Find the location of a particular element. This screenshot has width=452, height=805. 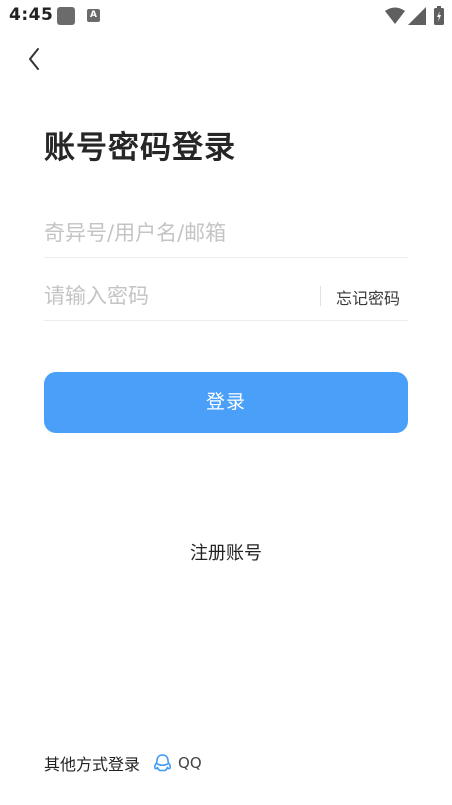

qq-login-label: QQ is located at coordinates (190, 763).